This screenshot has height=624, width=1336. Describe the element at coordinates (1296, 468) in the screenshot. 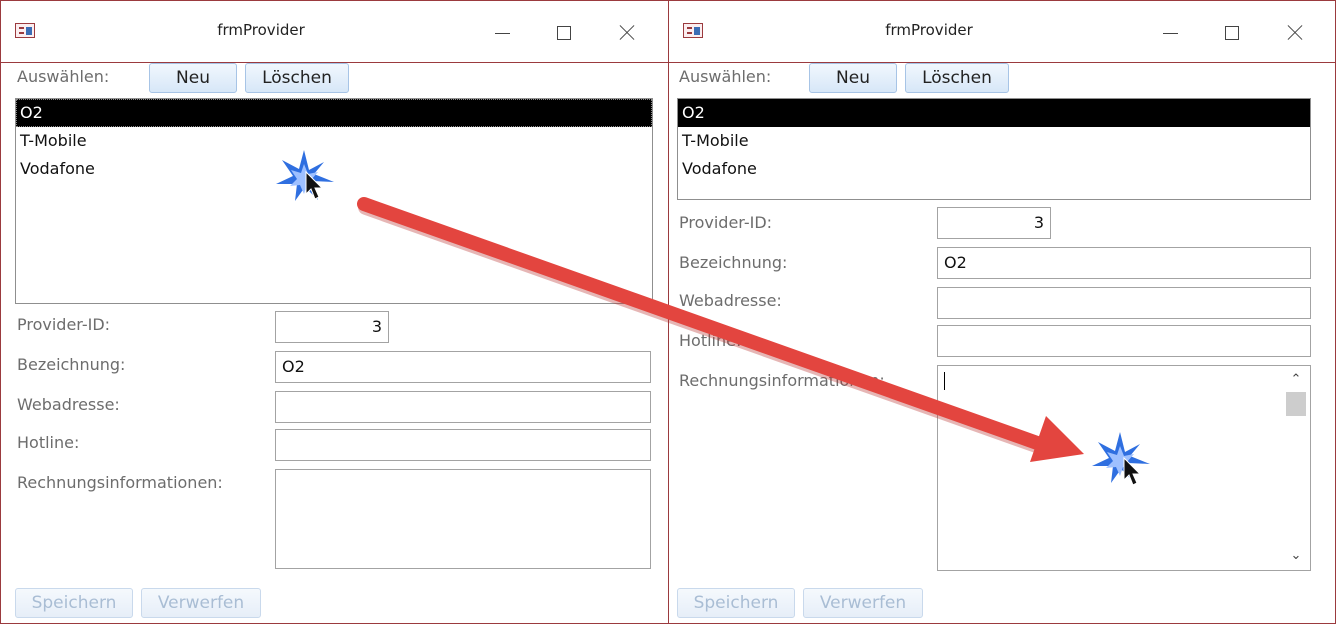

I see `vertical-scrollbar: ⌃ ⌄` at that location.